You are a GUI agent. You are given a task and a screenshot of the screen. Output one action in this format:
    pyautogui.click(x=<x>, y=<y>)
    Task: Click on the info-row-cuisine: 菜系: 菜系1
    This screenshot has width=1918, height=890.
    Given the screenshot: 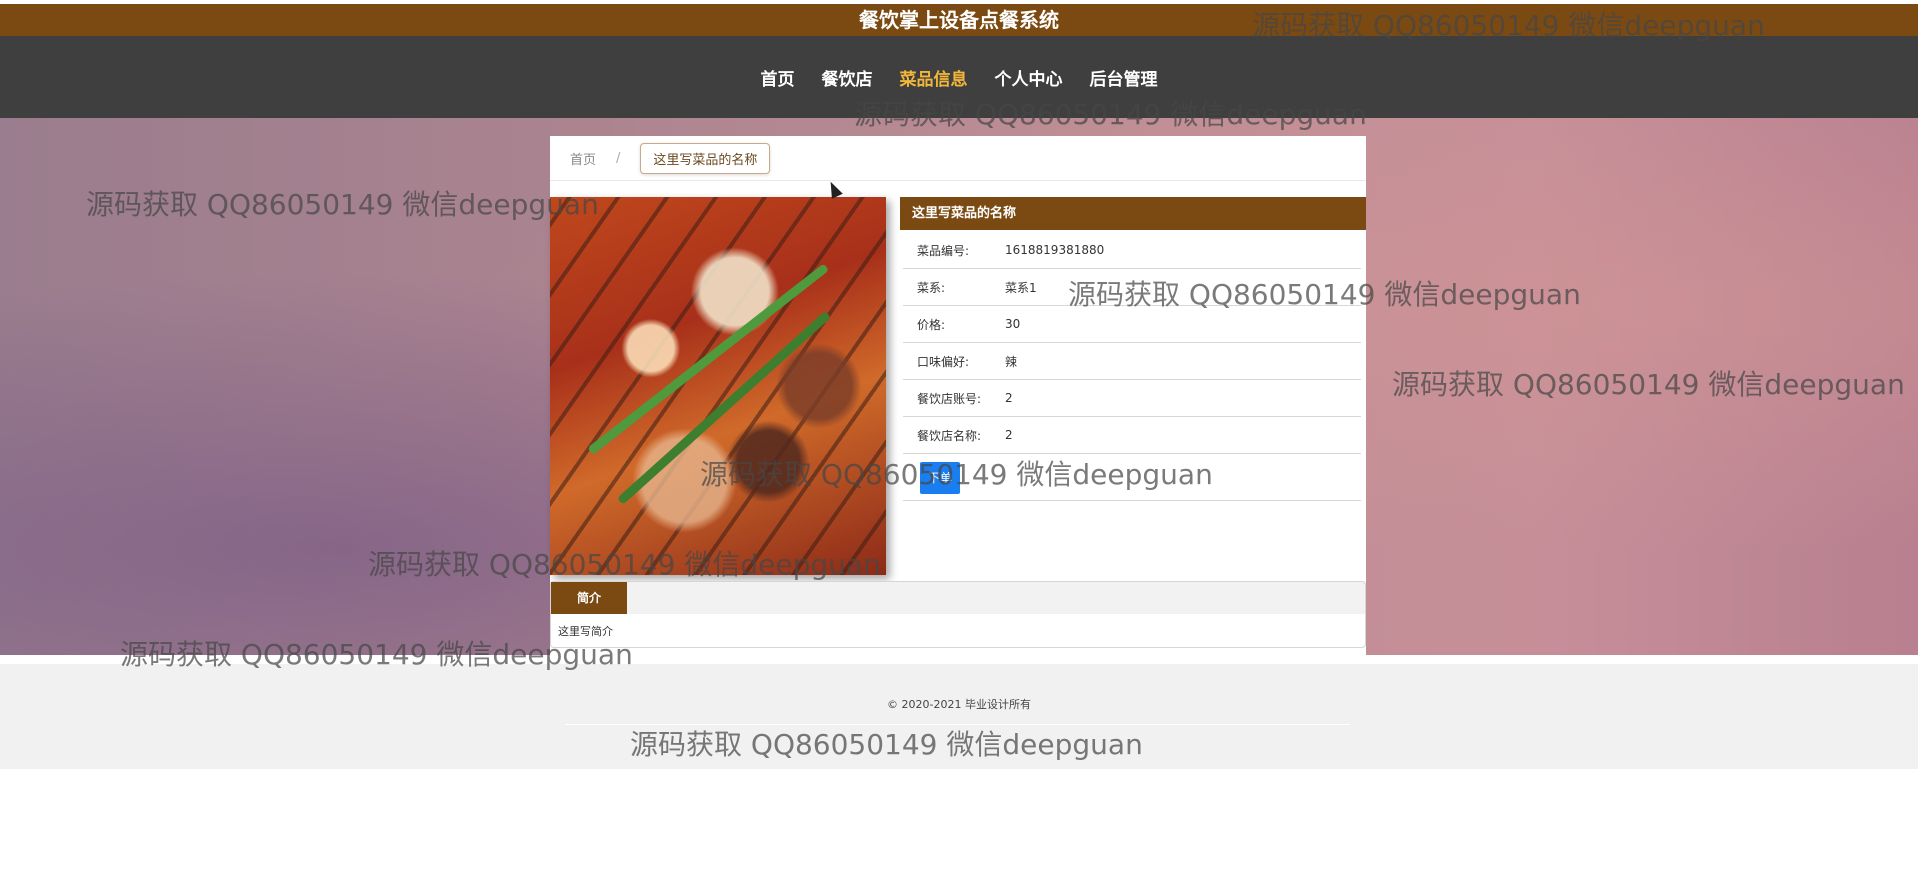 What is the action you would take?
    pyautogui.click(x=1132, y=287)
    